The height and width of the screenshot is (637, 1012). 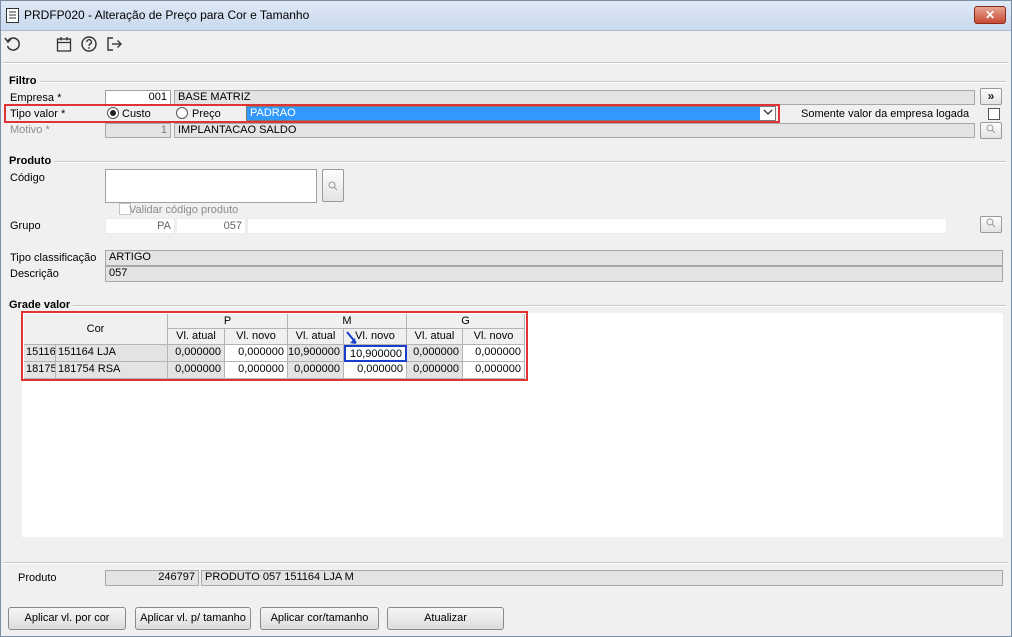 I want to click on calendar-icon, so click(x=64, y=44).